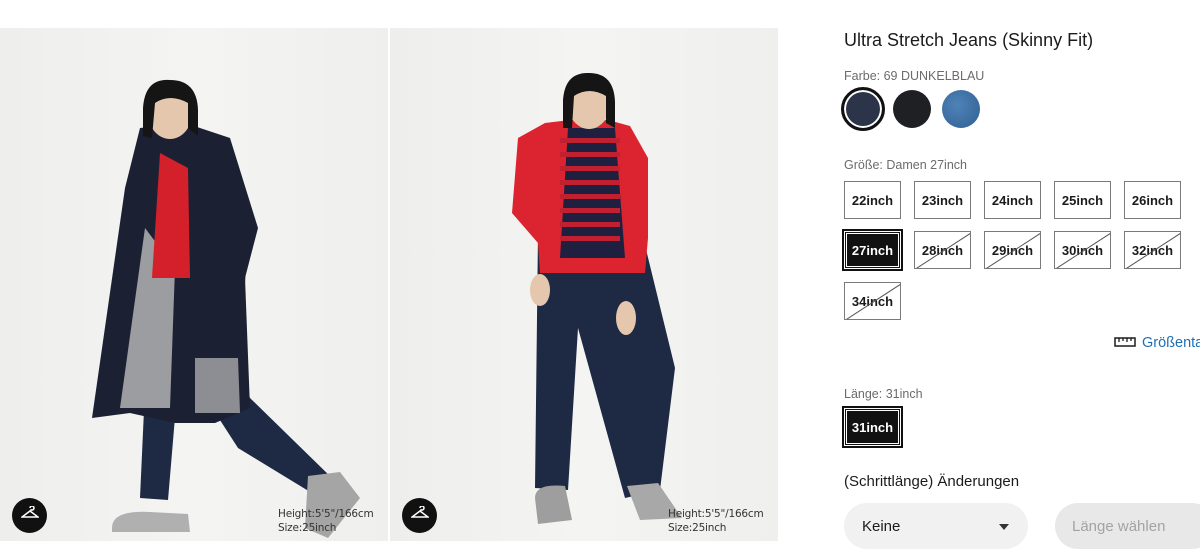 The image size is (1200, 549). I want to click on color-swatch-dunkelblau, so click(863, 109).